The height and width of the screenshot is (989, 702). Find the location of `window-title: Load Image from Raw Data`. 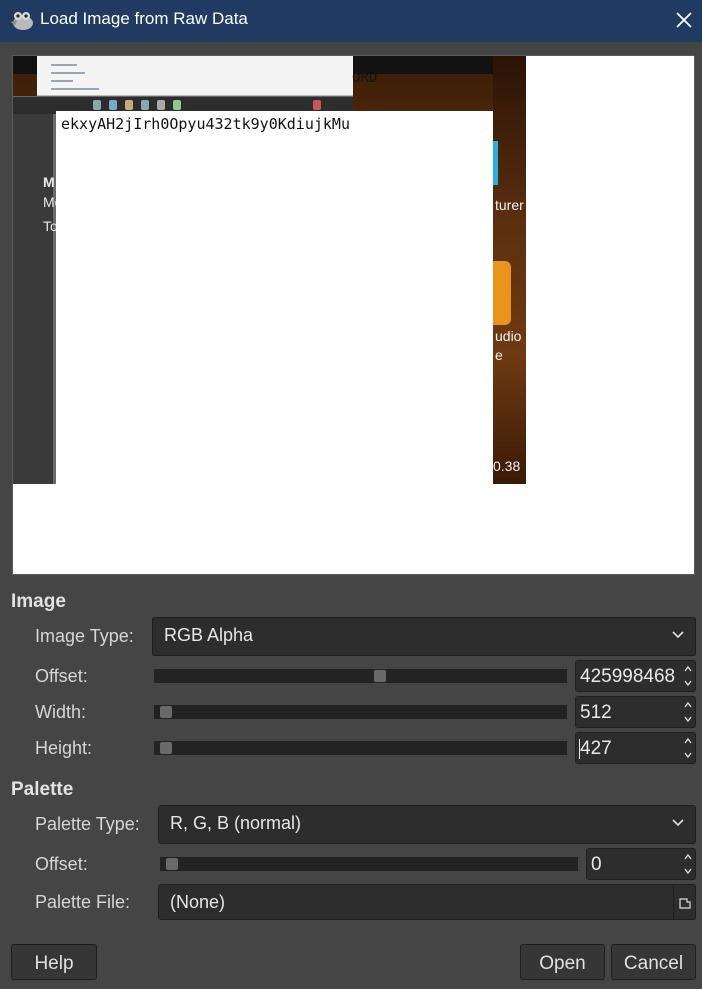

window-title: Load Image from Raw Data is located at coordinates (144, 18).